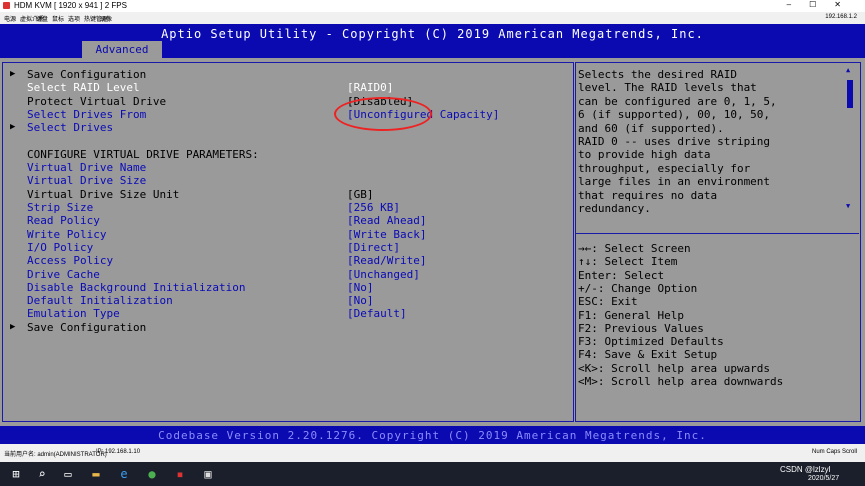 This screenshot has width=865, height=486. I want to click on help-line: 6 (if supported), 00, 10, 50,, so click(674, 115).